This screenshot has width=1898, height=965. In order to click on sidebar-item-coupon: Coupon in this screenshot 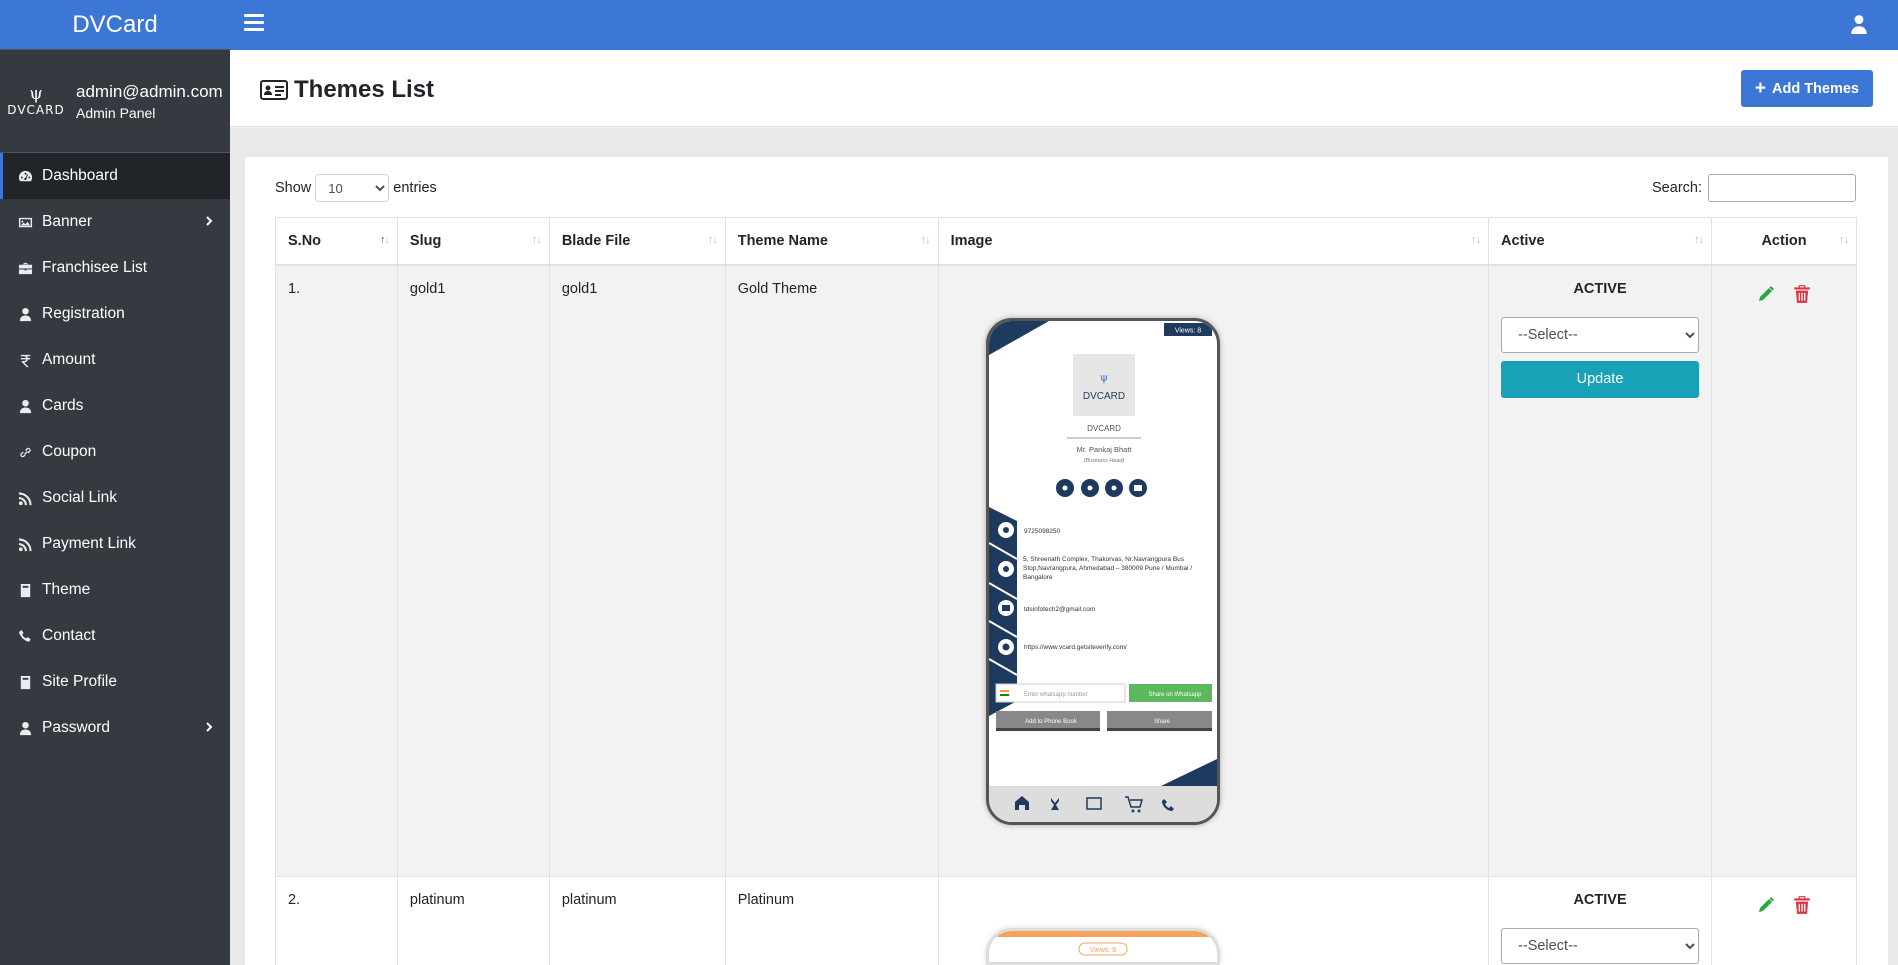, I will do `click(115, 452)`.